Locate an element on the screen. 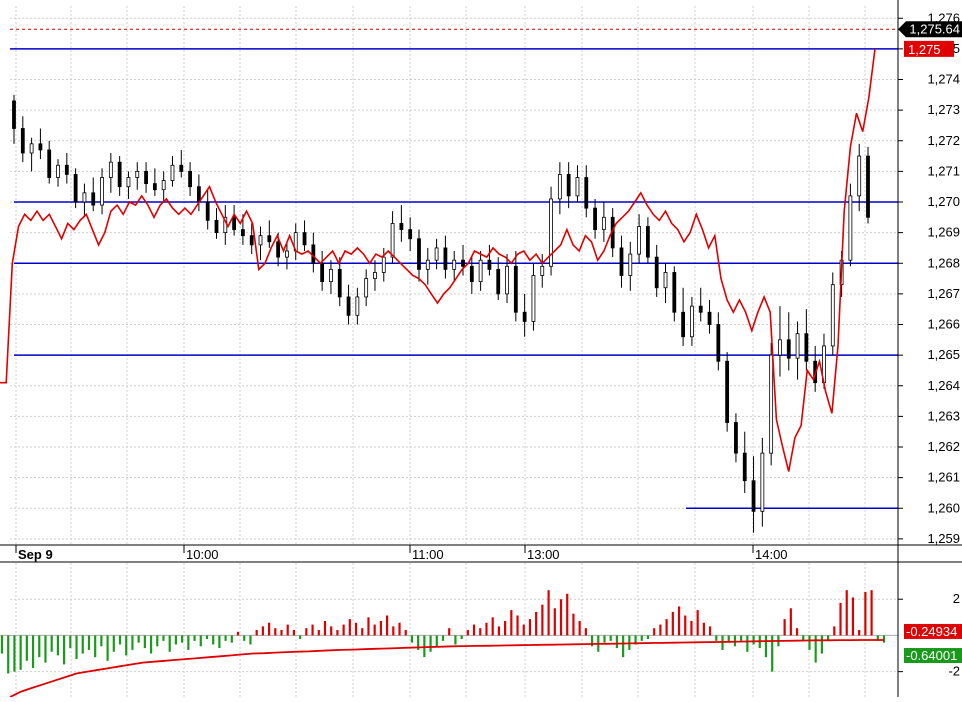  x-tick-label: 14:00 is located at coordinates (771, 554).